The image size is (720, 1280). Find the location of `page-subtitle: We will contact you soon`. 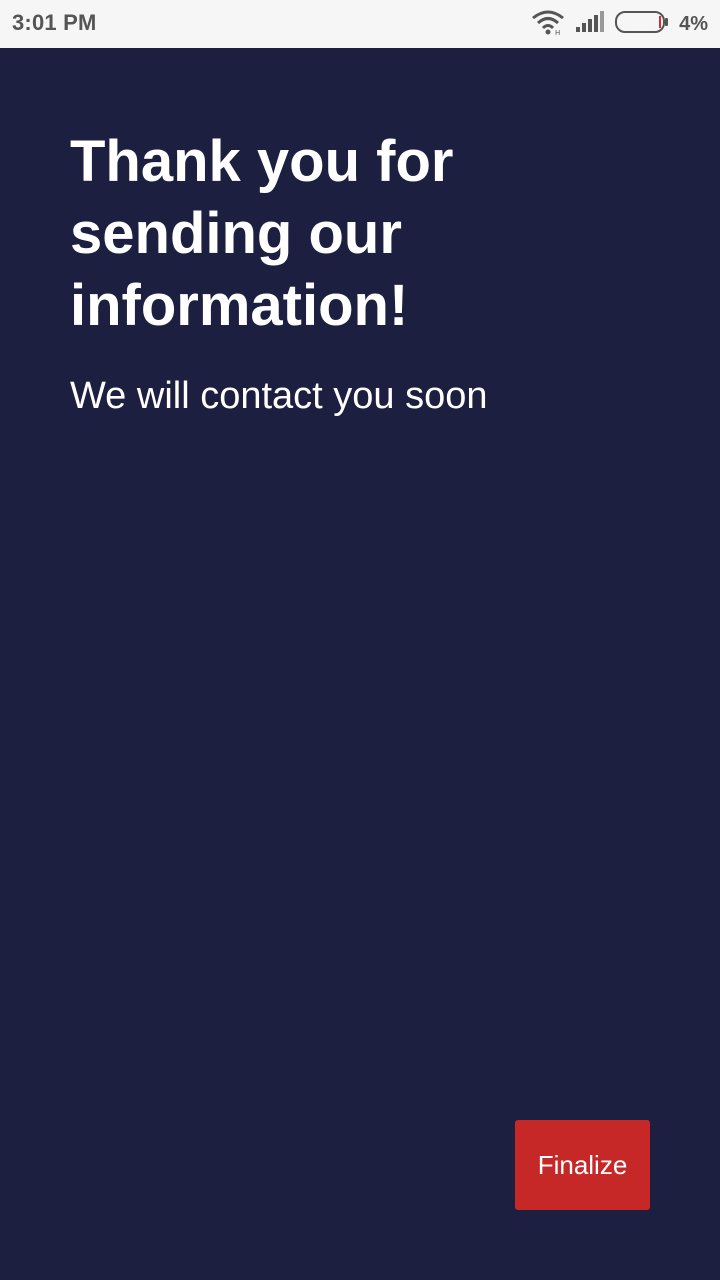

page-subtitle: We will contact you soon is located at coordinates (279, 396).